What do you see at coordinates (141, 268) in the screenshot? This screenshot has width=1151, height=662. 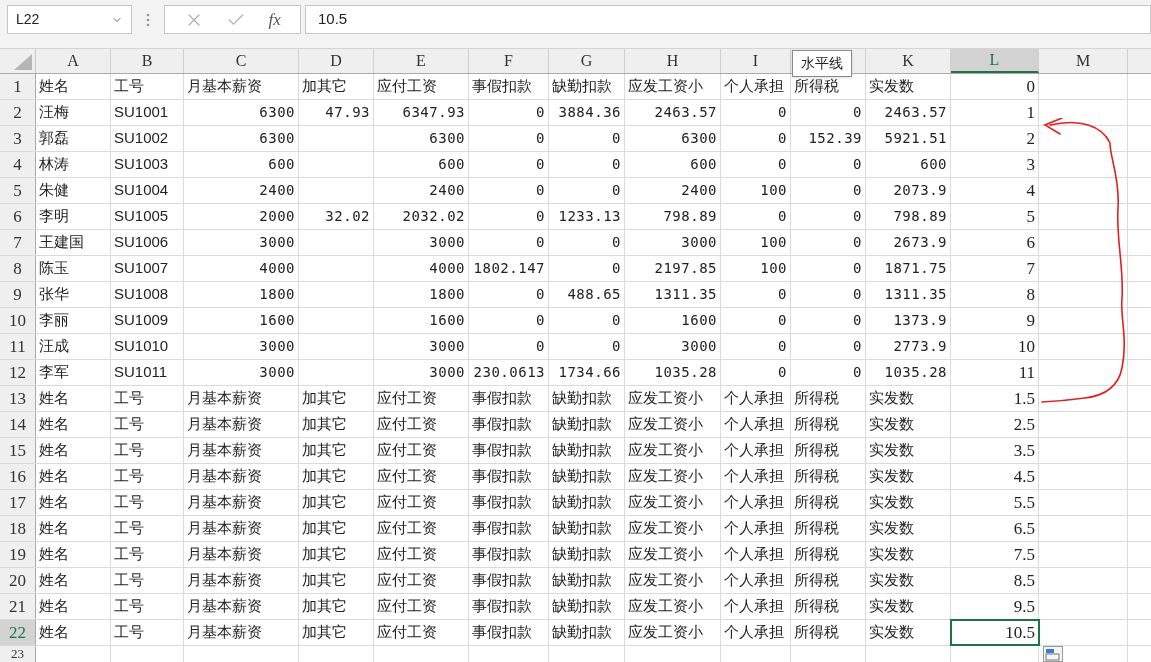 I see `table-cell-text: SU1007` at bounding box center [141, 268].